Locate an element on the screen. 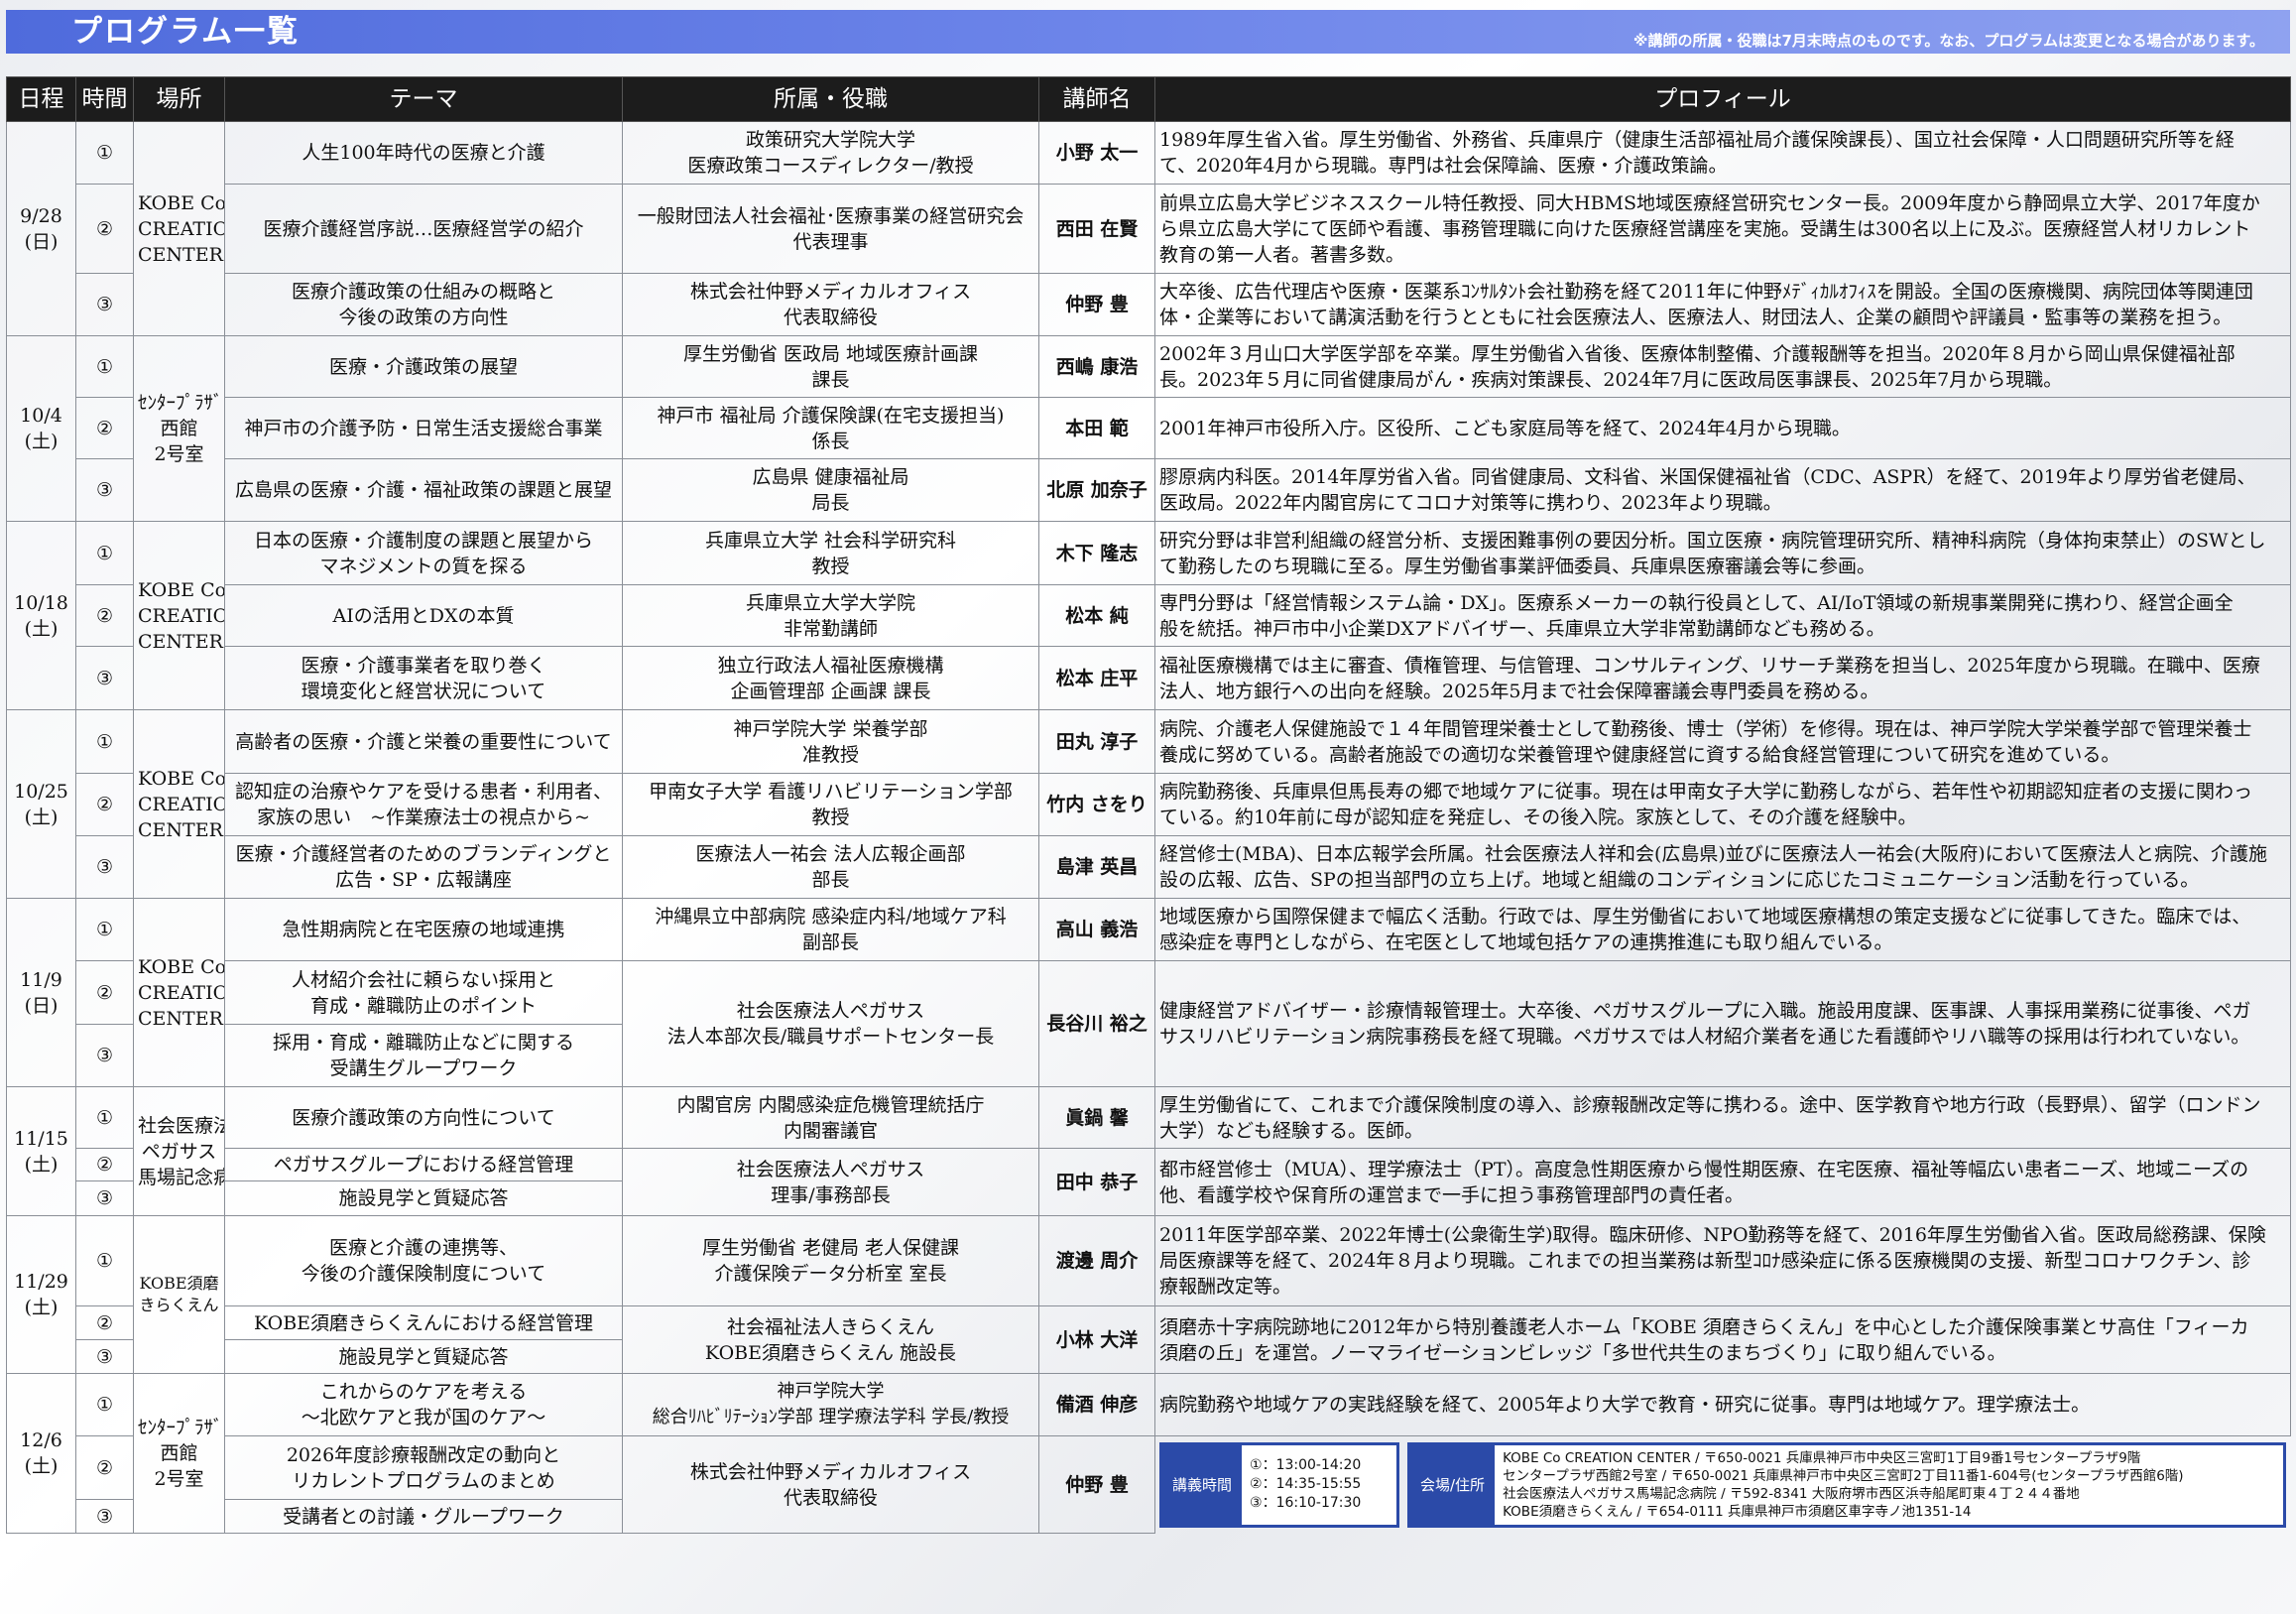 This screenshot has width=2296, height=1614. session-date: 10/18 (土) is located at coordinates (41, 615).